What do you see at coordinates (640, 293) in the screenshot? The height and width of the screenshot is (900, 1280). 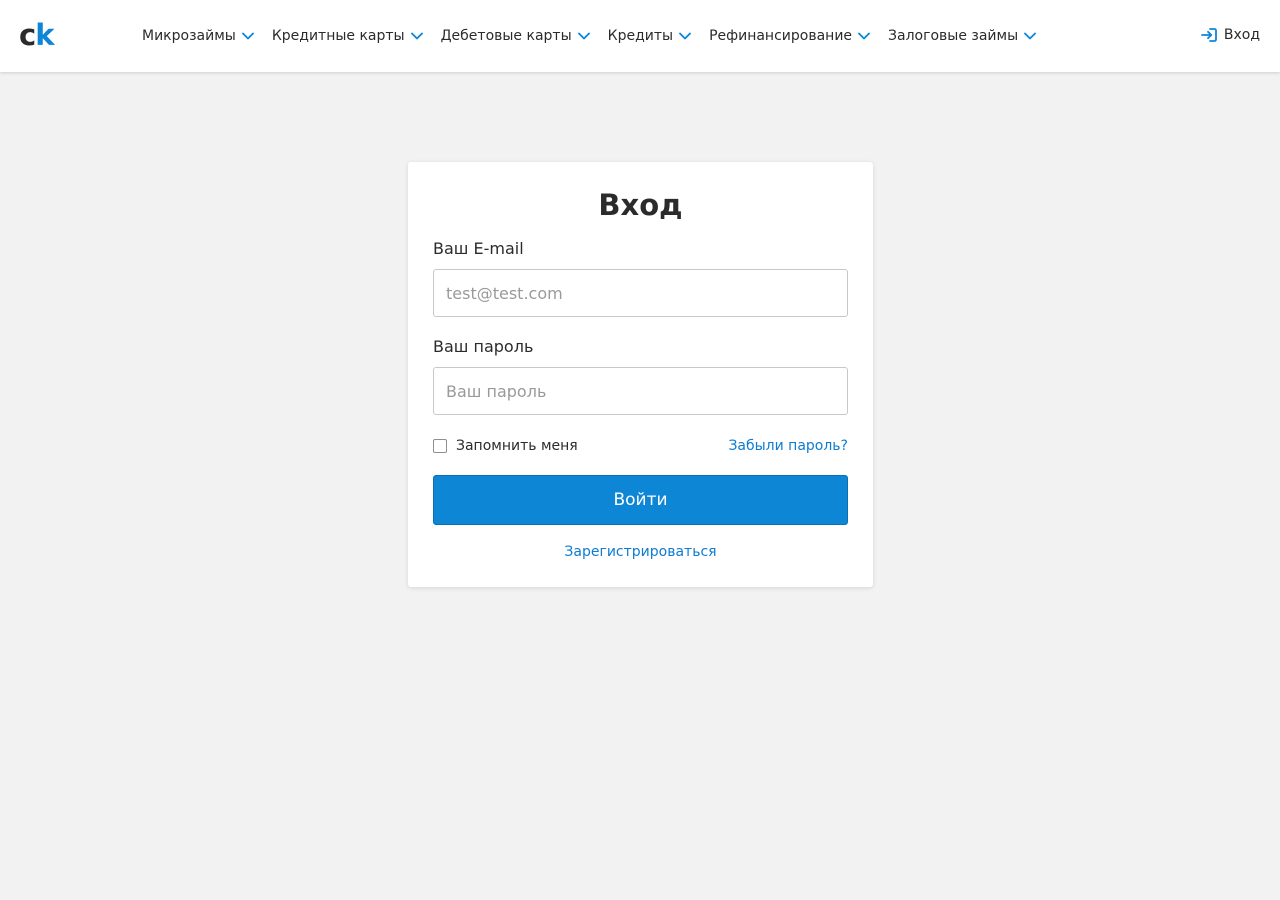 I see `email-field` at bounding box center [640, 293].